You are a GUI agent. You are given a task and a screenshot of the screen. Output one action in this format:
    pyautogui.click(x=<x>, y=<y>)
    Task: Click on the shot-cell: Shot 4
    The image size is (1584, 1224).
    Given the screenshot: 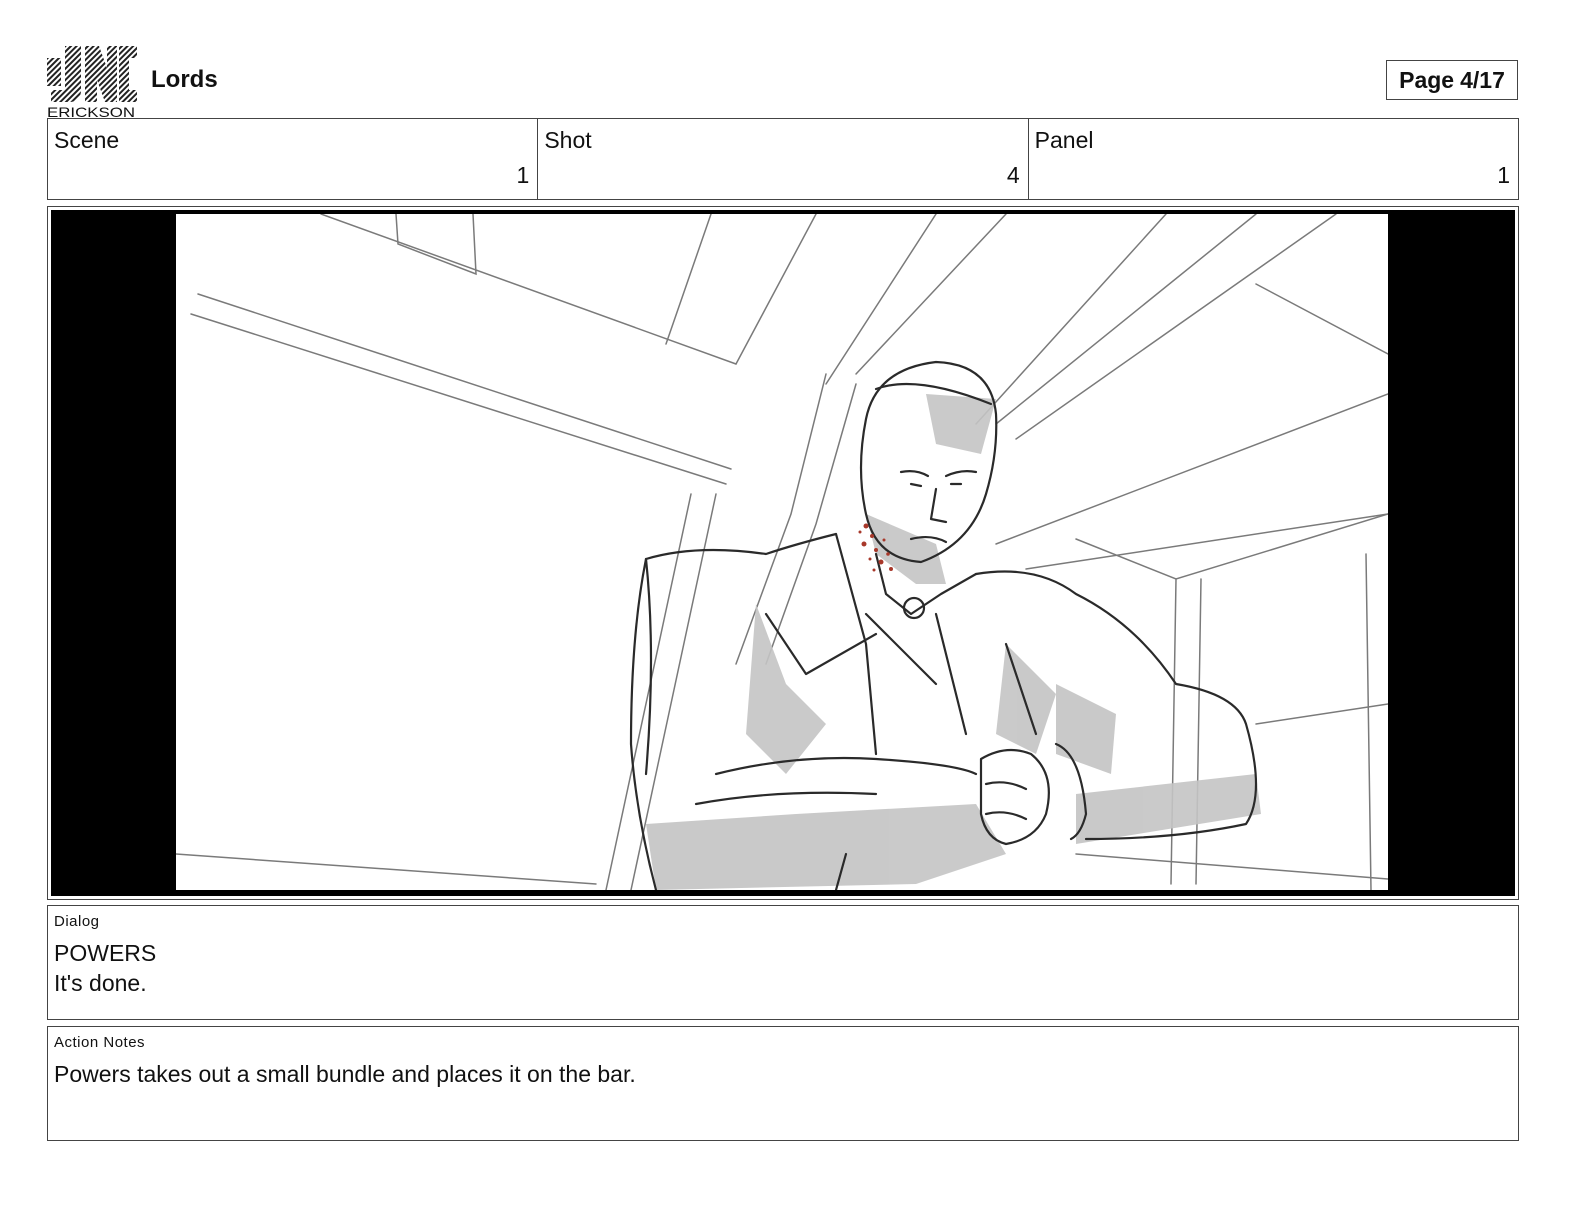 What is the action you would take?
    pyautogui.click(x=782, y=159)
    